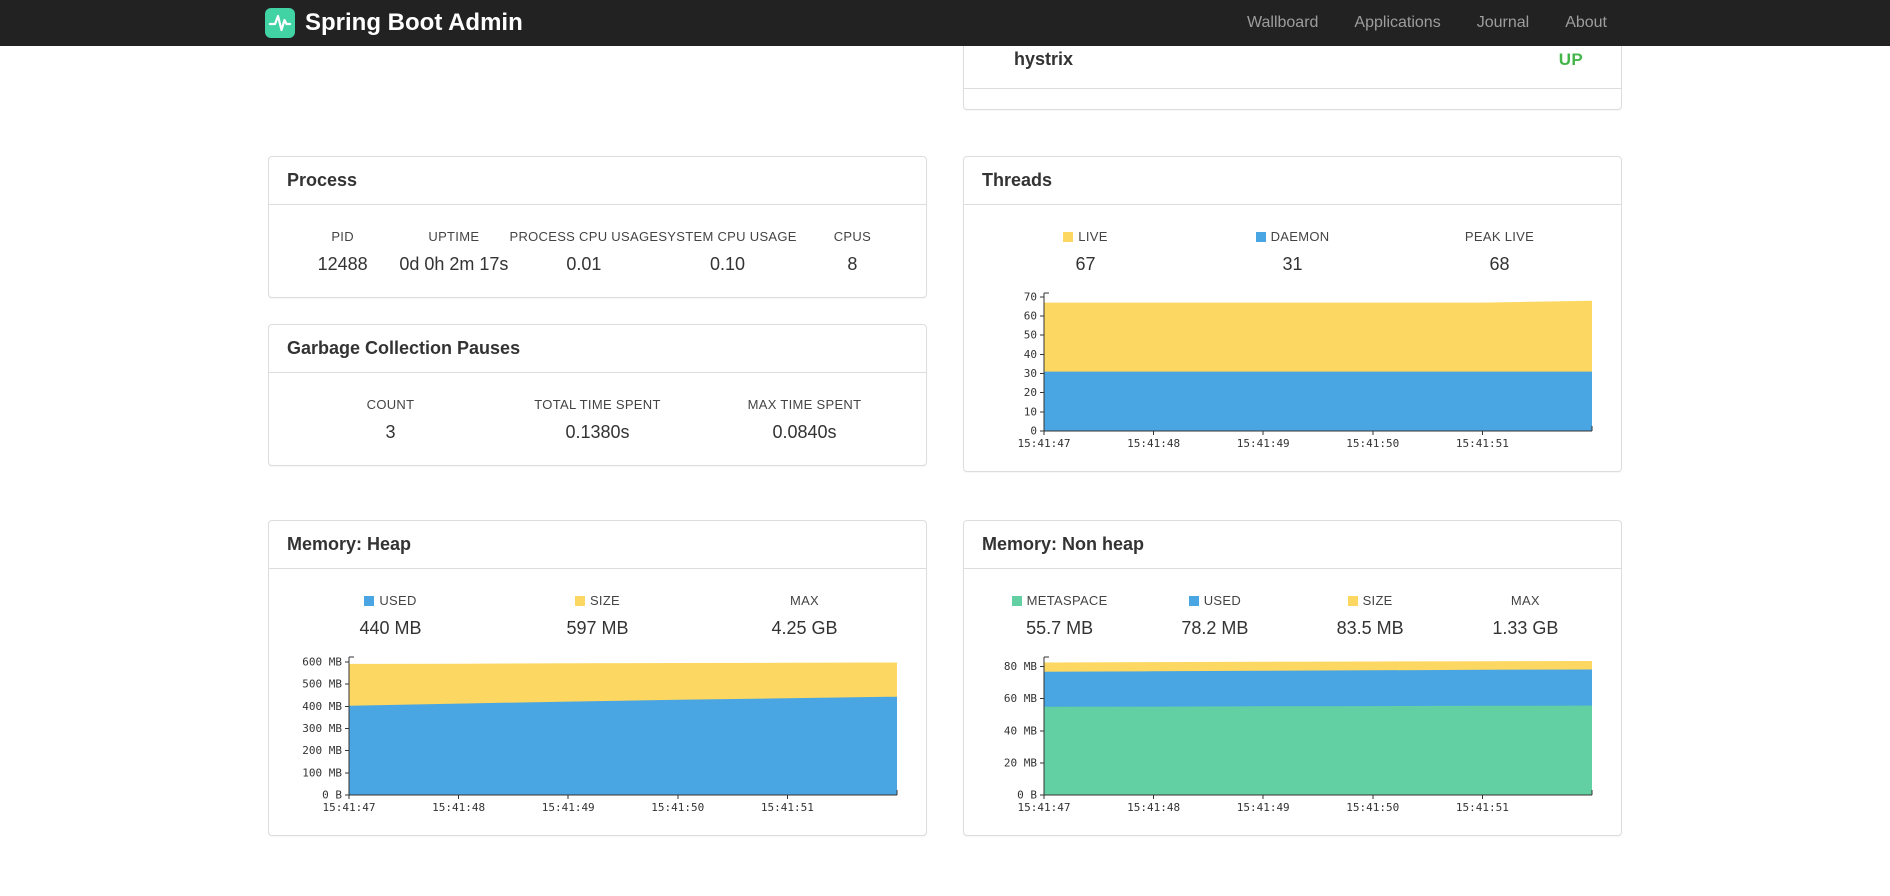 Image resolution: width=1890 pixels, height=896 pixels. I want to click on legend-value: 67, so click(1085, 264).